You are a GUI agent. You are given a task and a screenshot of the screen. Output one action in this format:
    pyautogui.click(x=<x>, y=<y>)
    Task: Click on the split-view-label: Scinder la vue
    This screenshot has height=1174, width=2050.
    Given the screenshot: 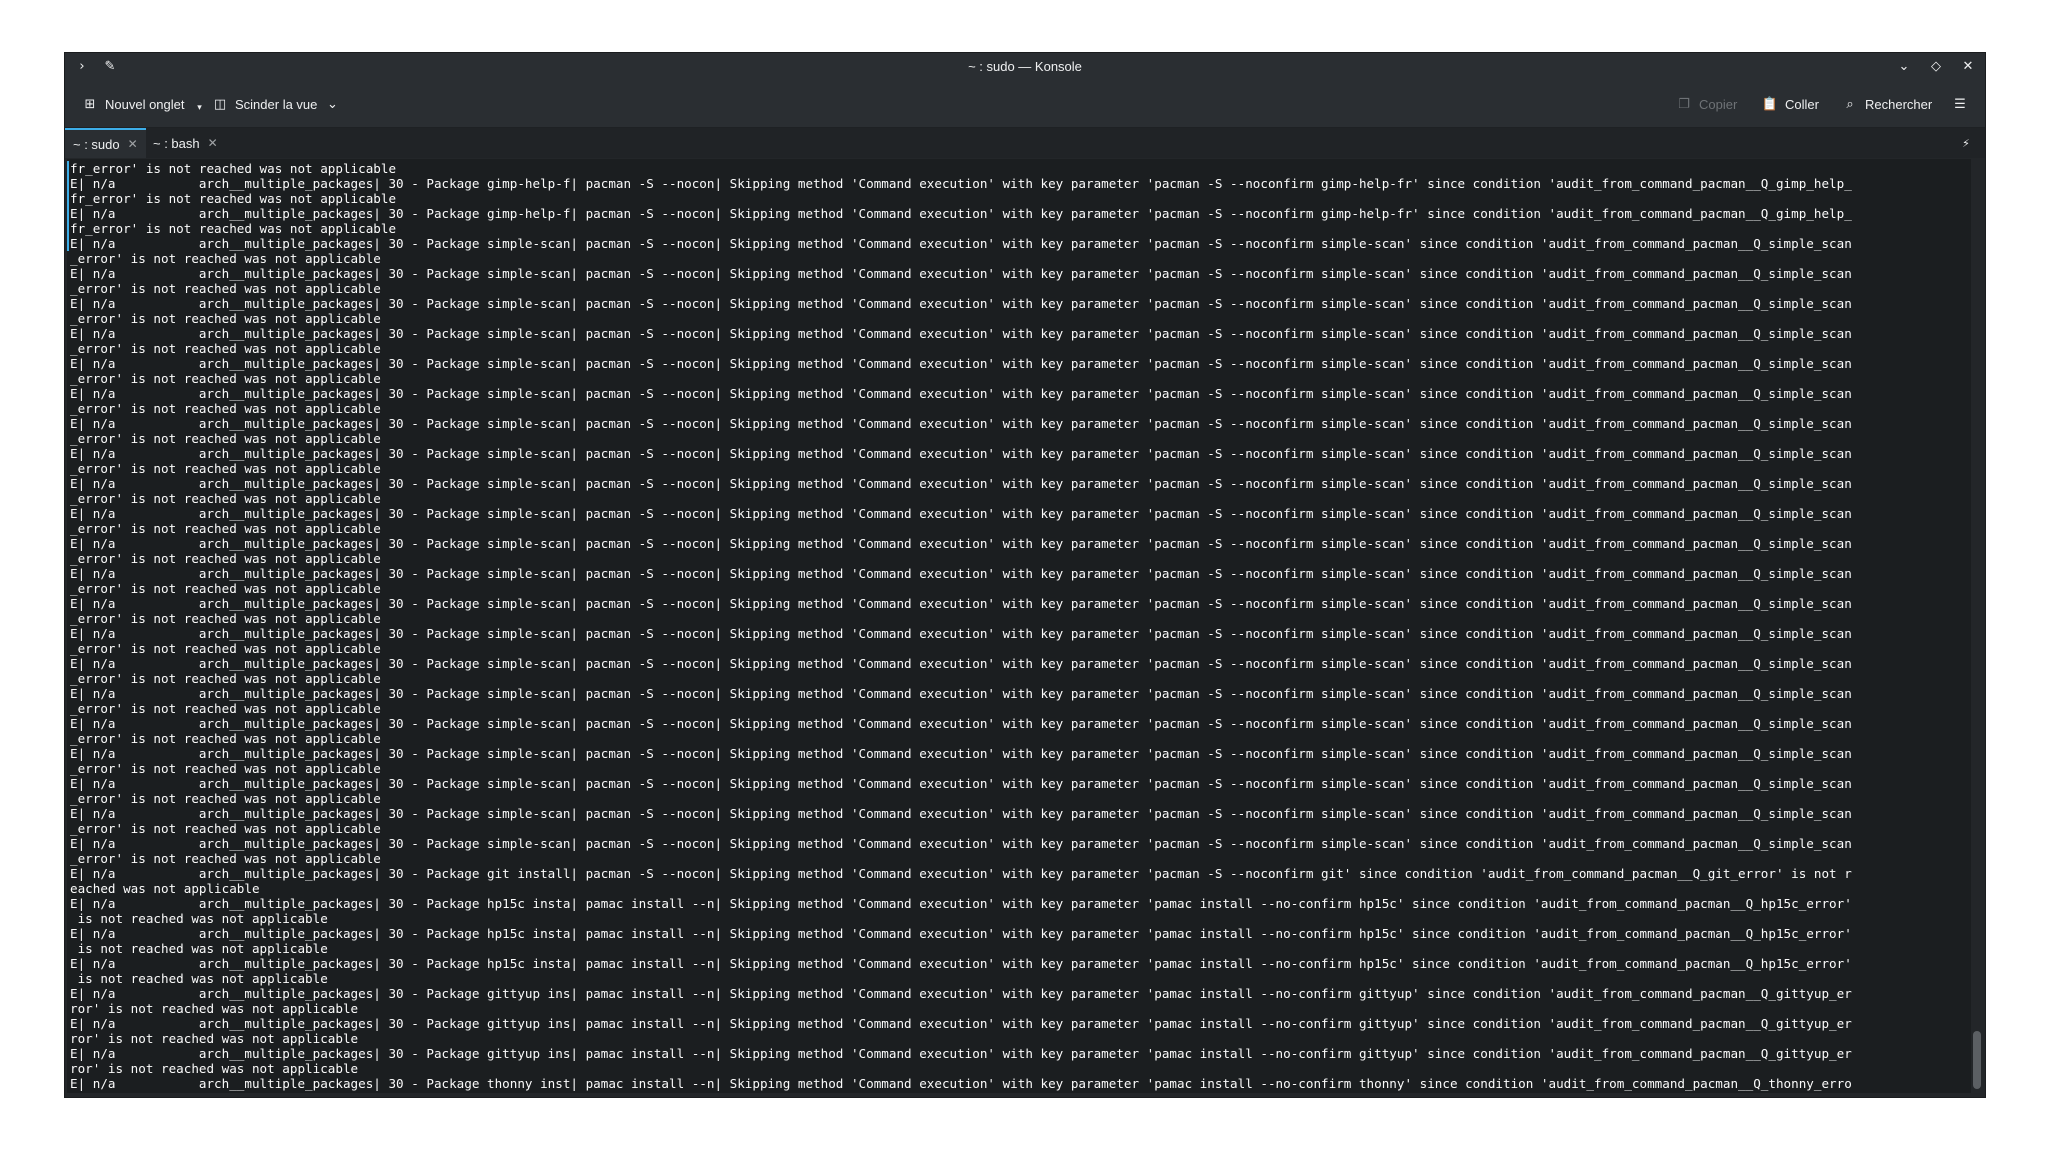 What is the action you would take?
    pyautogui.click(x=276, y=104)
    